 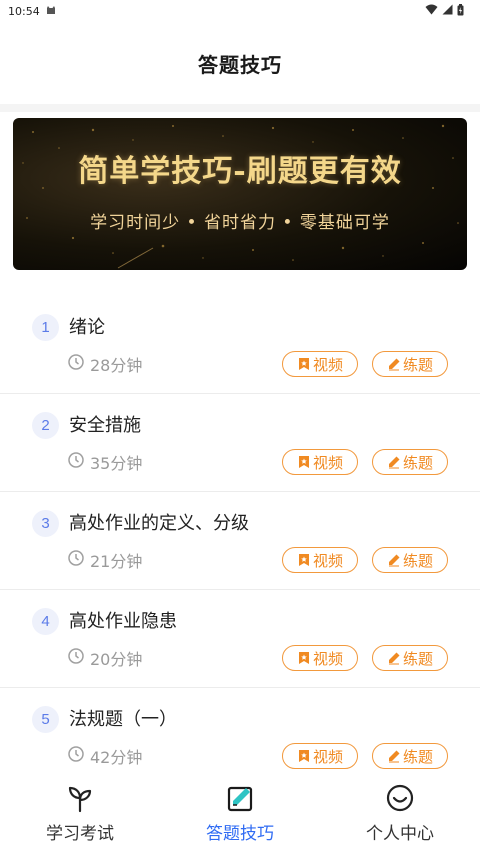 I want to click on signal-icon, so click(x=447, y=11).